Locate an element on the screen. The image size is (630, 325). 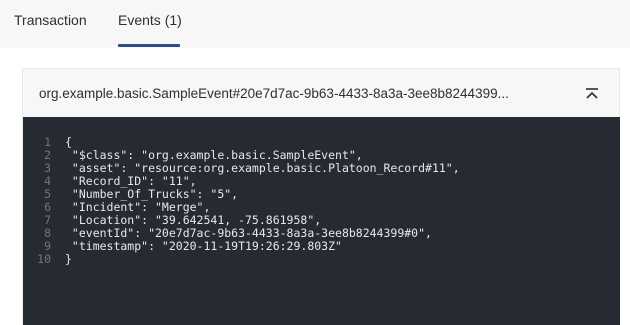
line-code: } is located at coordinates (68, 259).